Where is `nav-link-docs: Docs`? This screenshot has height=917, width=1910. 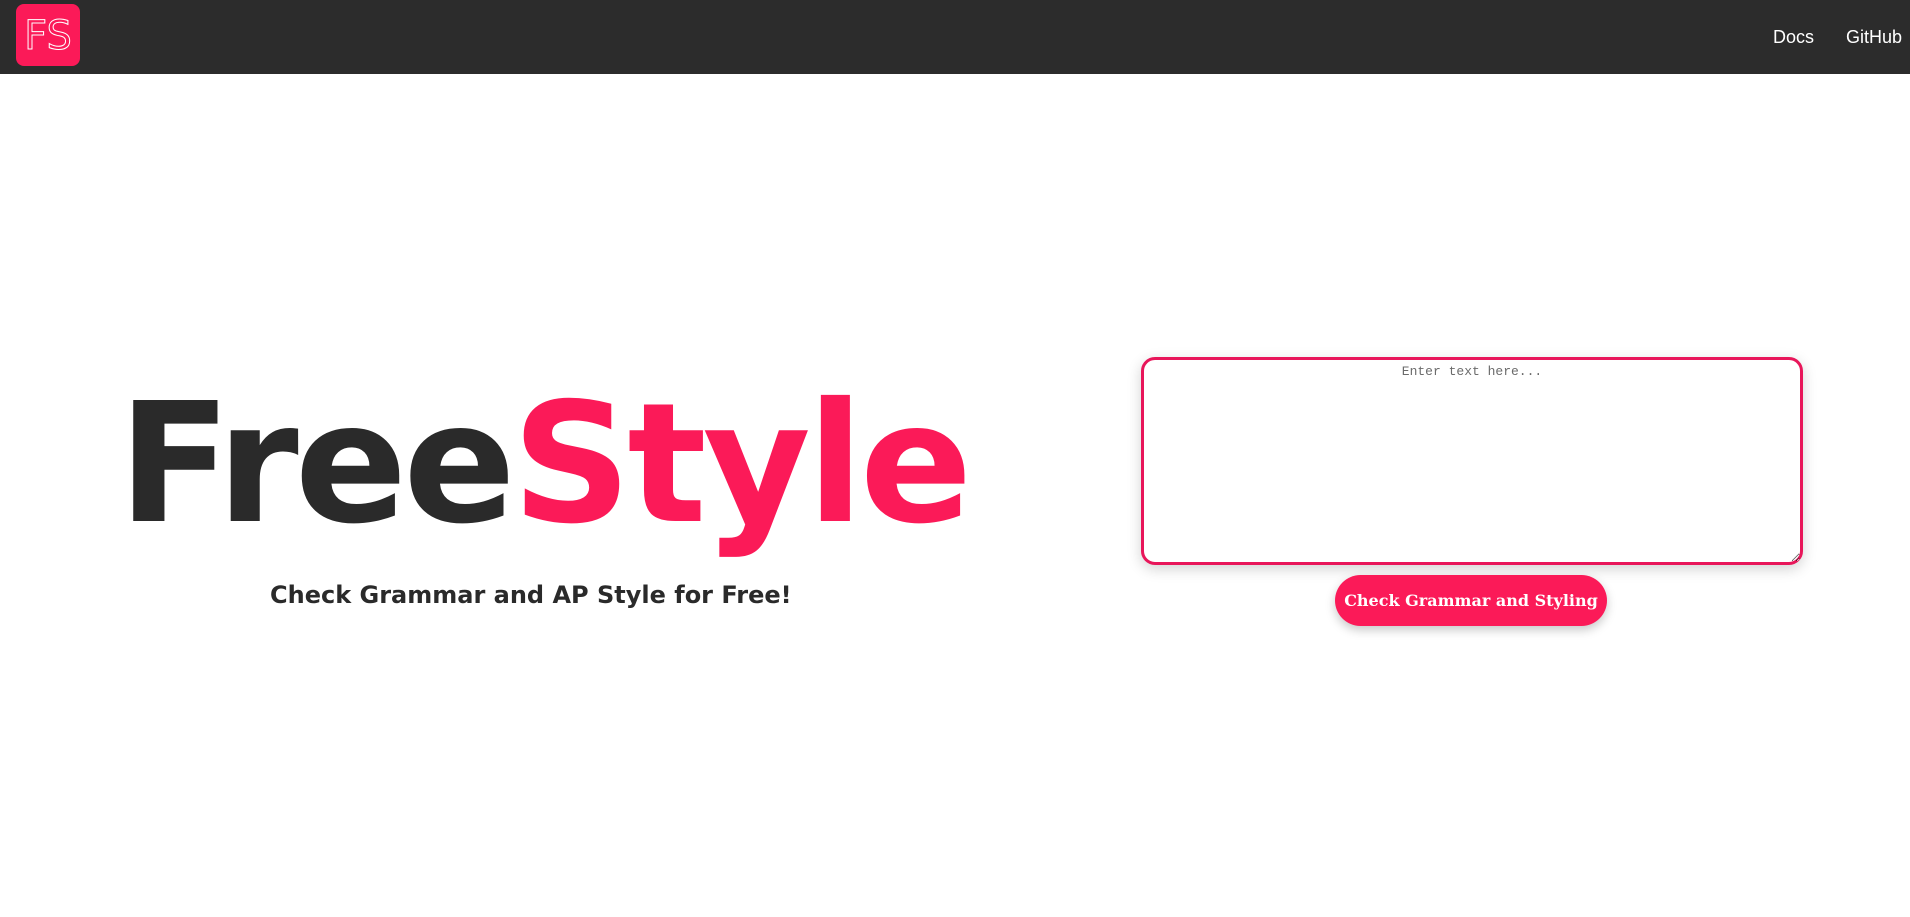 nav-link-docs: Docs is located at coordinates (1793, 37).